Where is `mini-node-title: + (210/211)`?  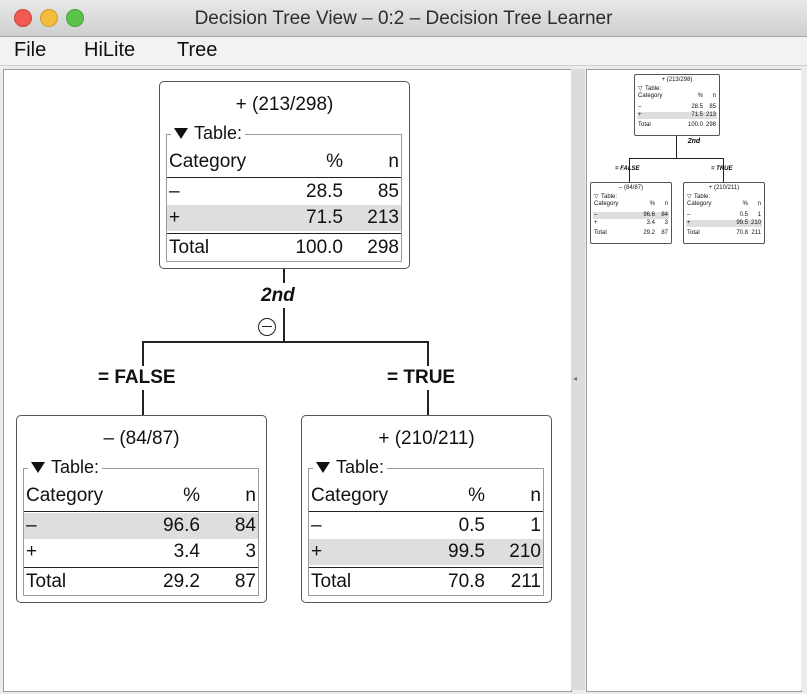 mini-node-title: + (210/211) is located at coordinates (724, 188).